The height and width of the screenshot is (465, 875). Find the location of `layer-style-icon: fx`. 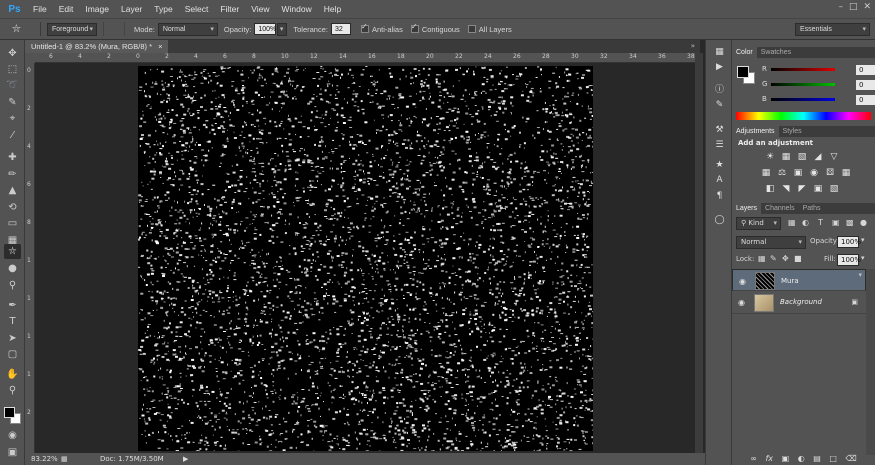

layer-style-icon: fx is located at coordinates (769, 459).